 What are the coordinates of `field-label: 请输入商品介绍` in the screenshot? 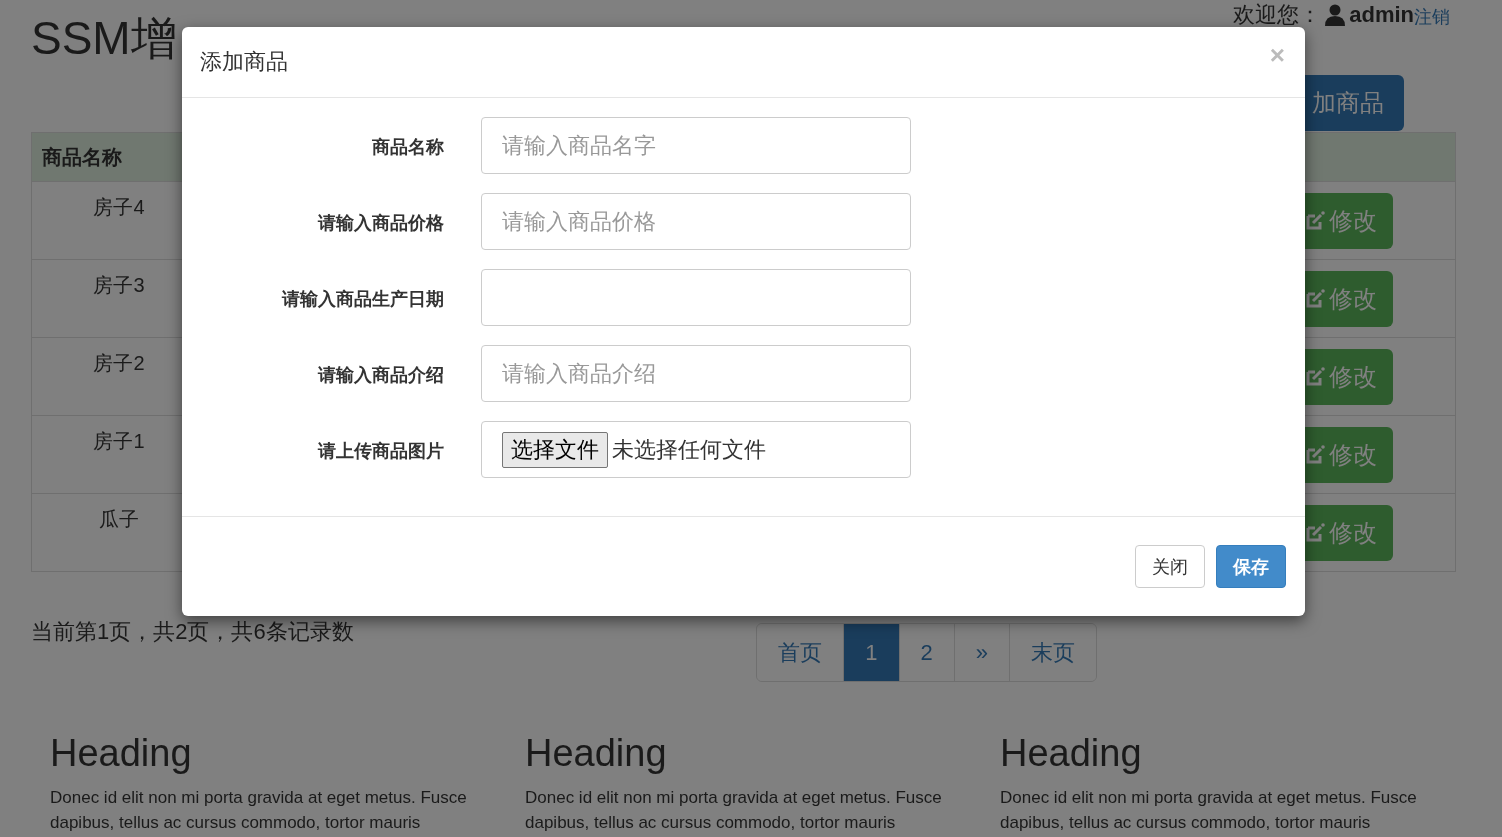 It's located at (380, 375).